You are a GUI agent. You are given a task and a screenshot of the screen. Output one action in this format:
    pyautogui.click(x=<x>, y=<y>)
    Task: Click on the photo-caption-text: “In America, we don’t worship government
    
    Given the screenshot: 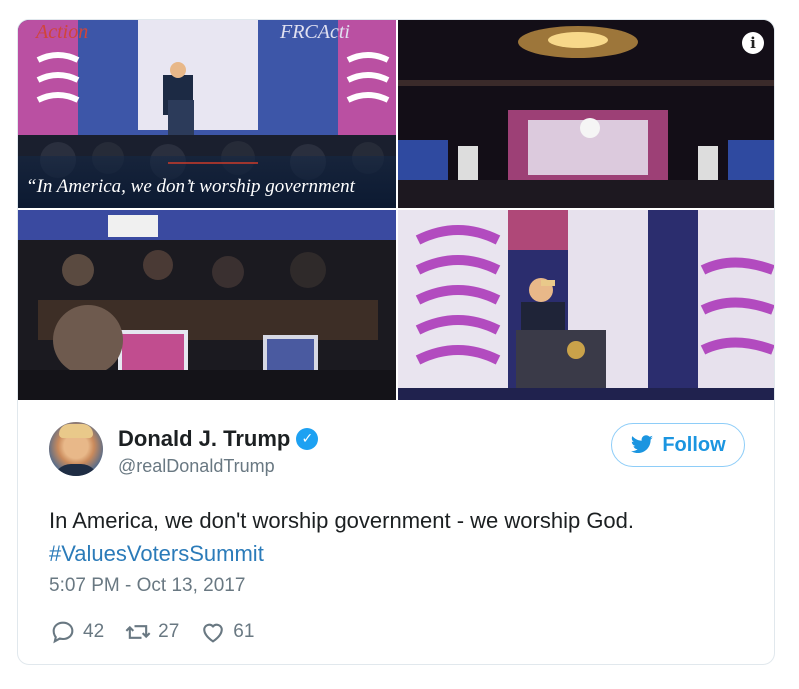 What is the action you would take?
    pyautogui.click(x=190, y=186)
    